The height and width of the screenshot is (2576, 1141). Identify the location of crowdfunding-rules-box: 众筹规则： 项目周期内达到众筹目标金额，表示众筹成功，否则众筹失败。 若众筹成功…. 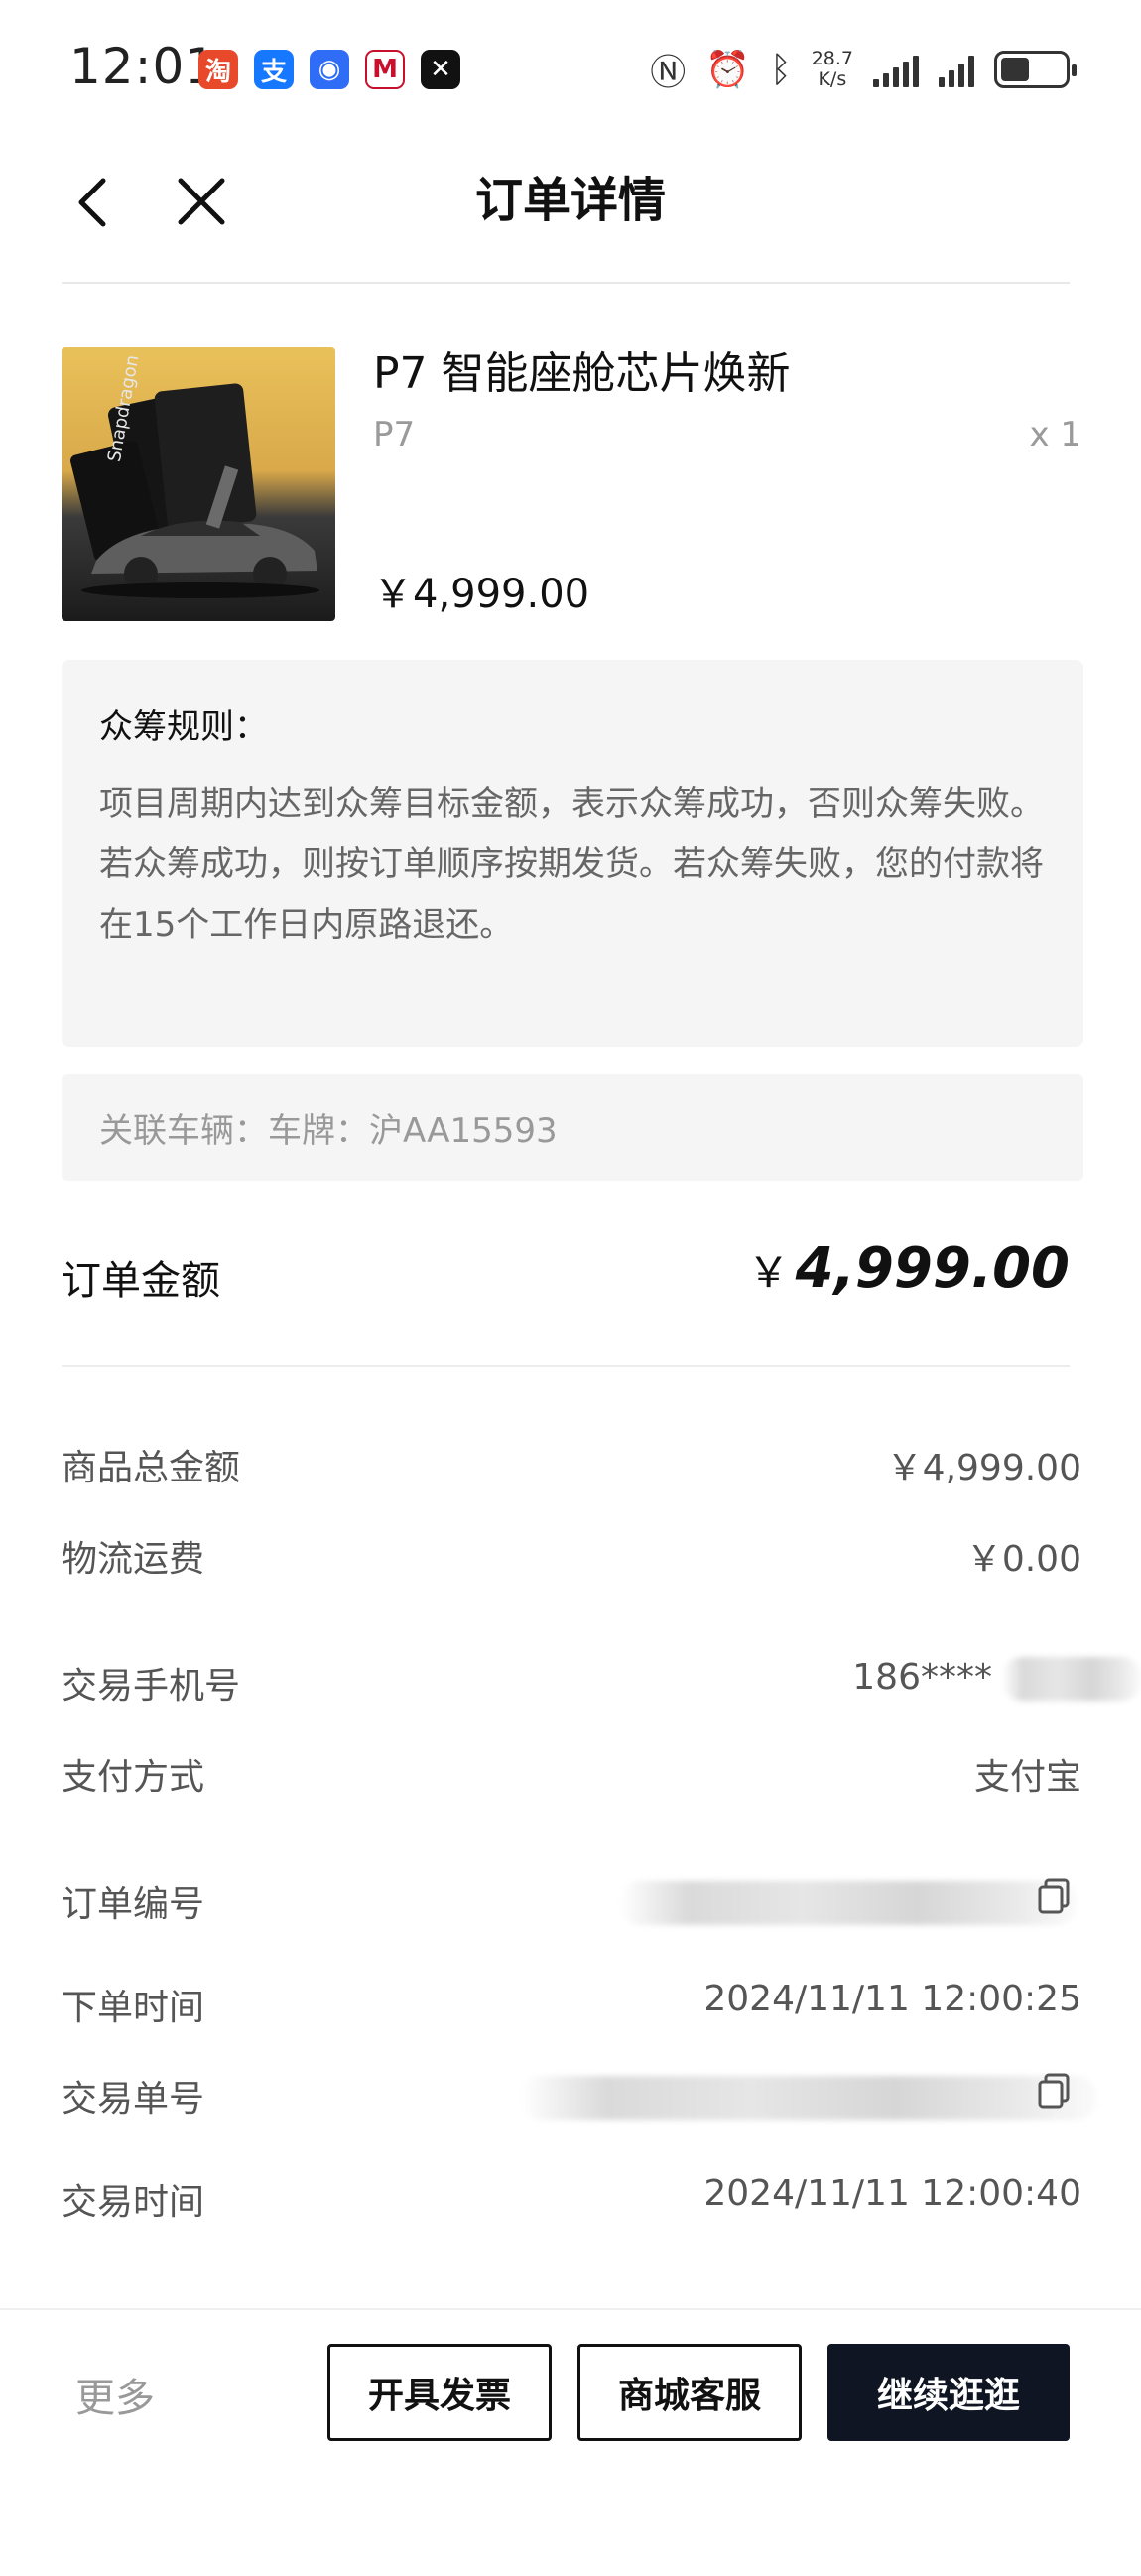
(572, 854).